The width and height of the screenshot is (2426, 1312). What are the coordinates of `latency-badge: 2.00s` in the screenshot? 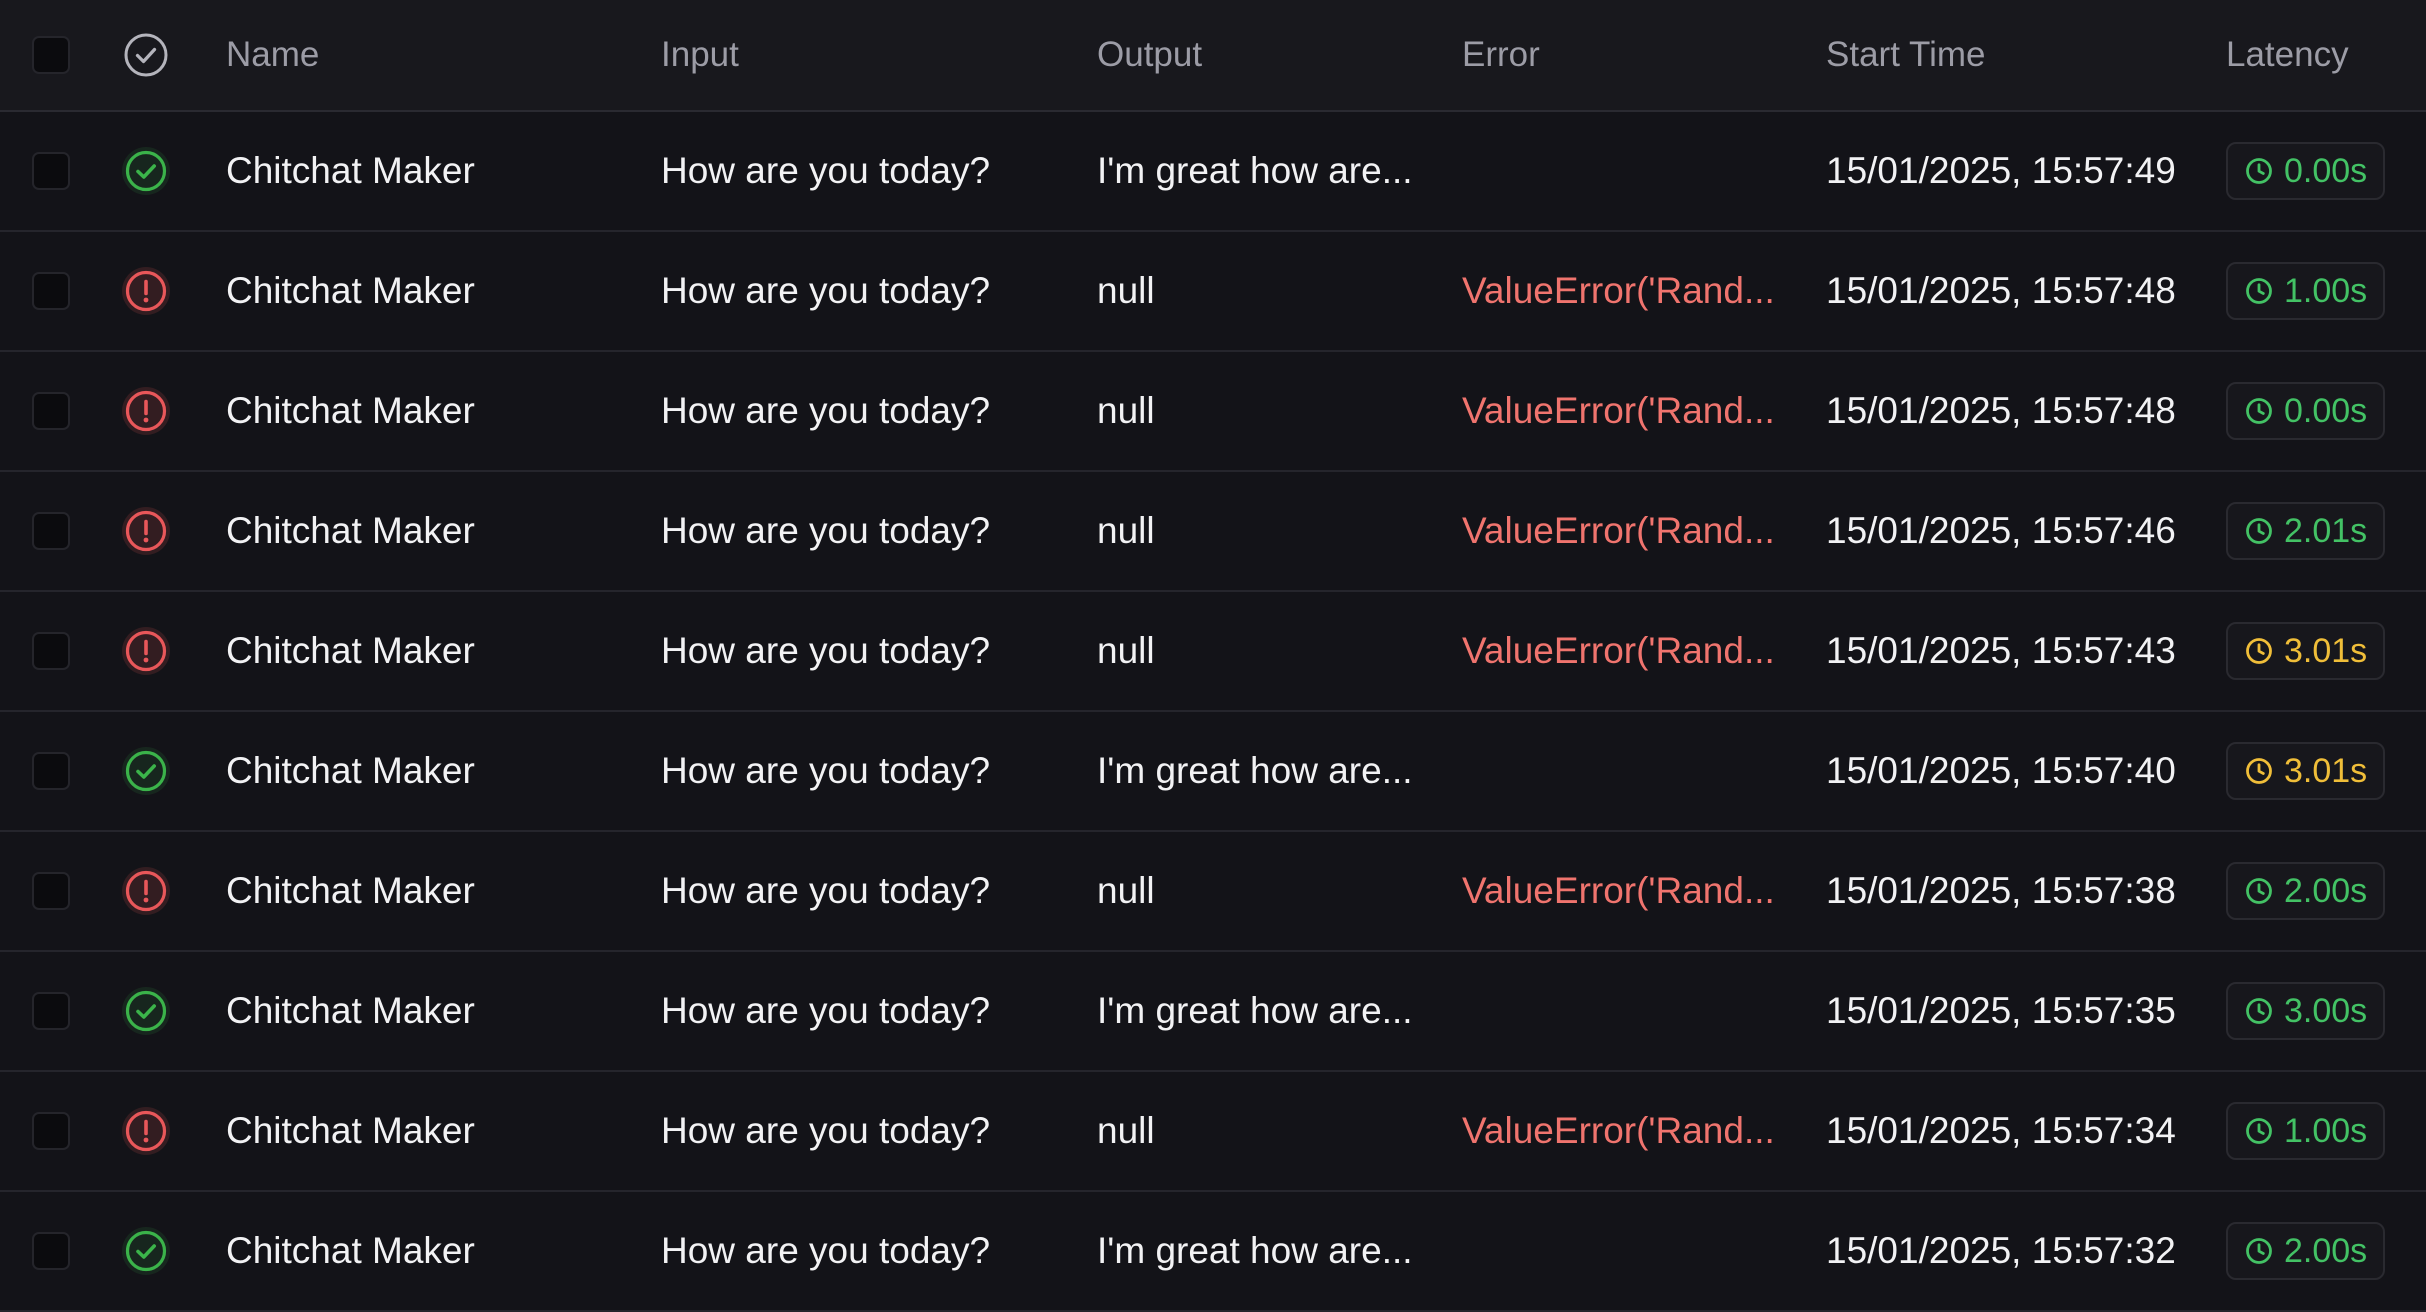 It's located at (2306, 891).